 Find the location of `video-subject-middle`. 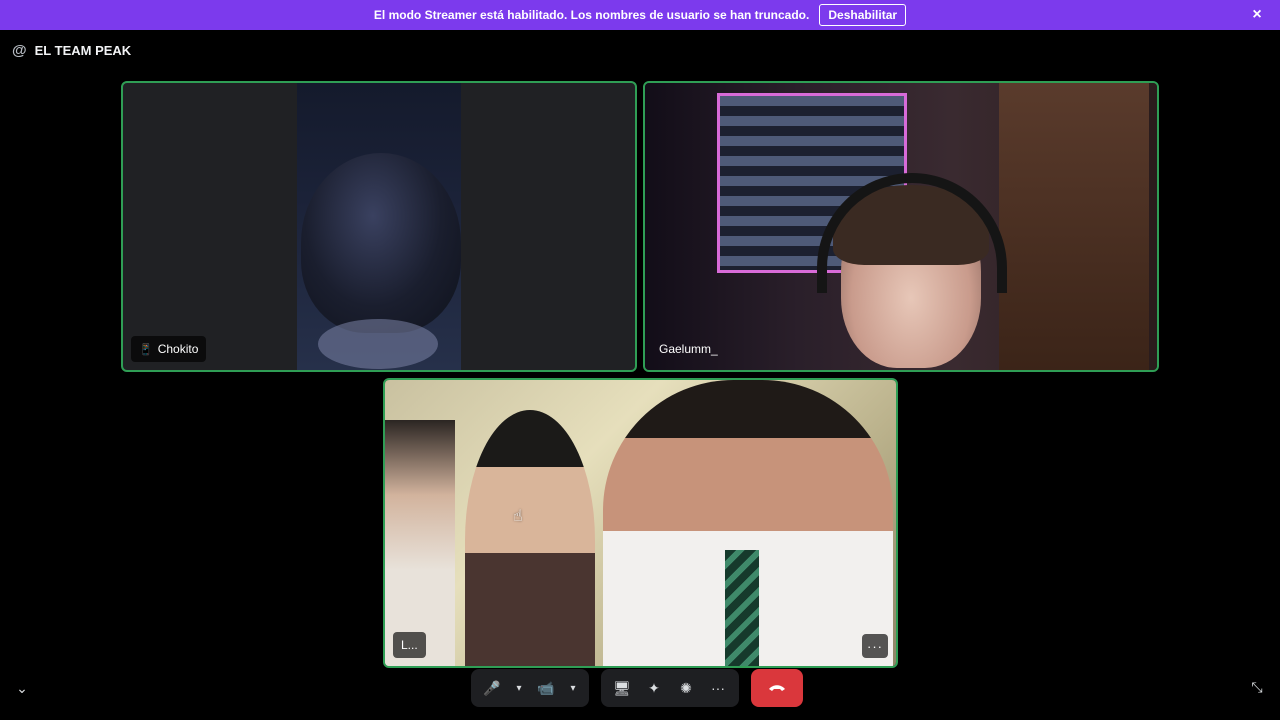

video-subject-middle is located at coordinates (530, 538).